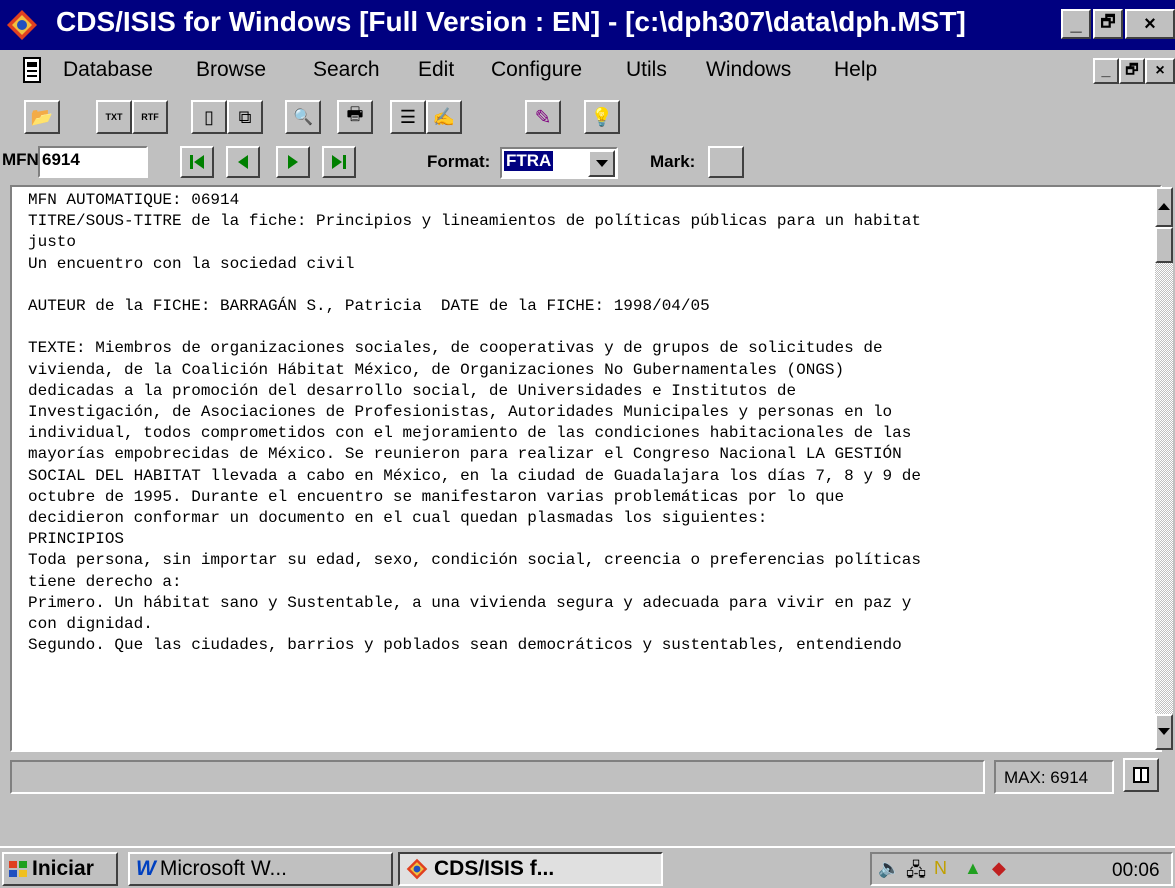  I want to click on export-txt-button: TXT, so click(114, 117).